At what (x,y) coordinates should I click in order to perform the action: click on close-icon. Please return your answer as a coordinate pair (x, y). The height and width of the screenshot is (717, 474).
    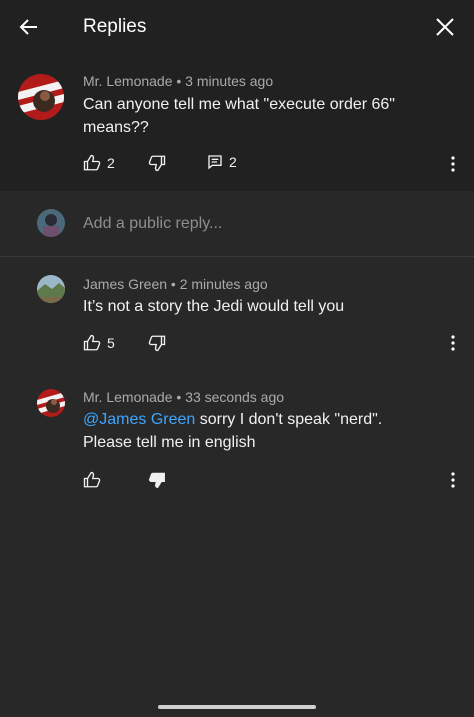
    Looking at the image, I should click on (445, 27).